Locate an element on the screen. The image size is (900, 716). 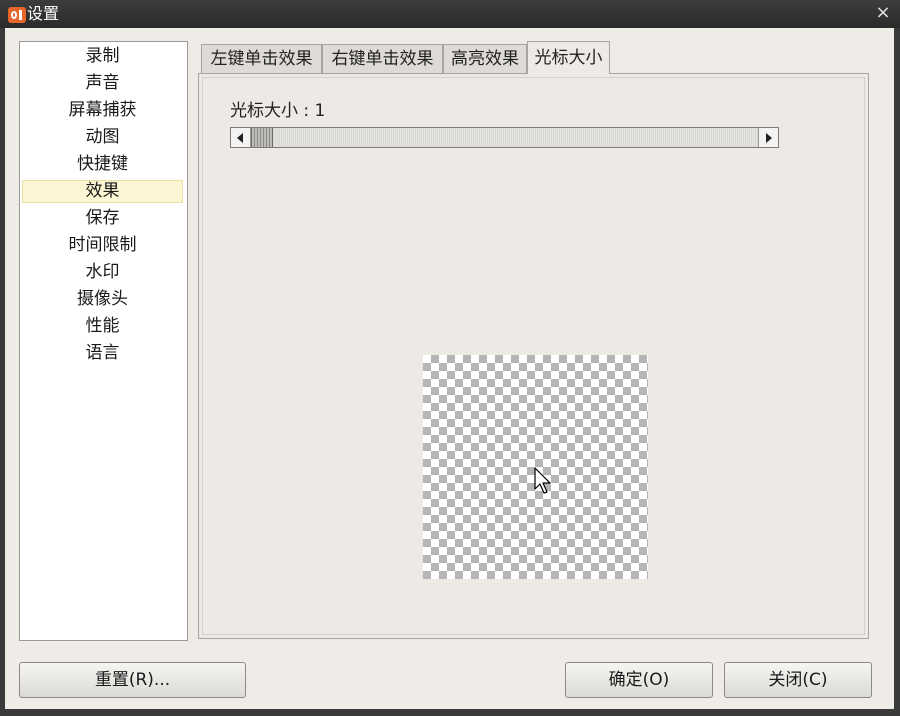
arrow-right-icon is located at coordinates (769, 138).